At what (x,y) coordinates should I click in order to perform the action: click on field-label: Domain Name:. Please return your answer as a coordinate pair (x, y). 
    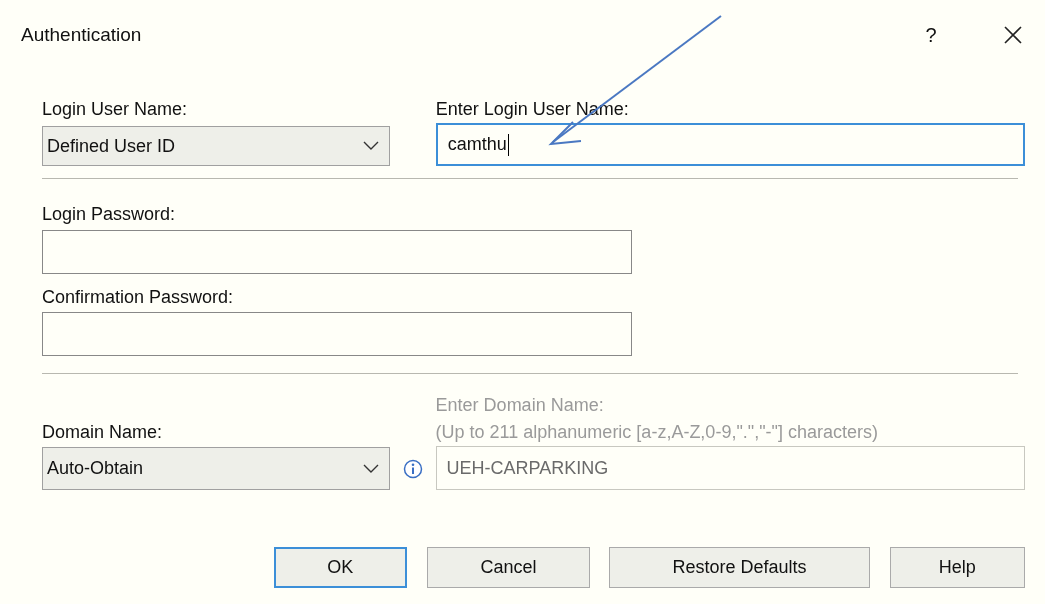
    Looking at the image, I should click on (102, 432).